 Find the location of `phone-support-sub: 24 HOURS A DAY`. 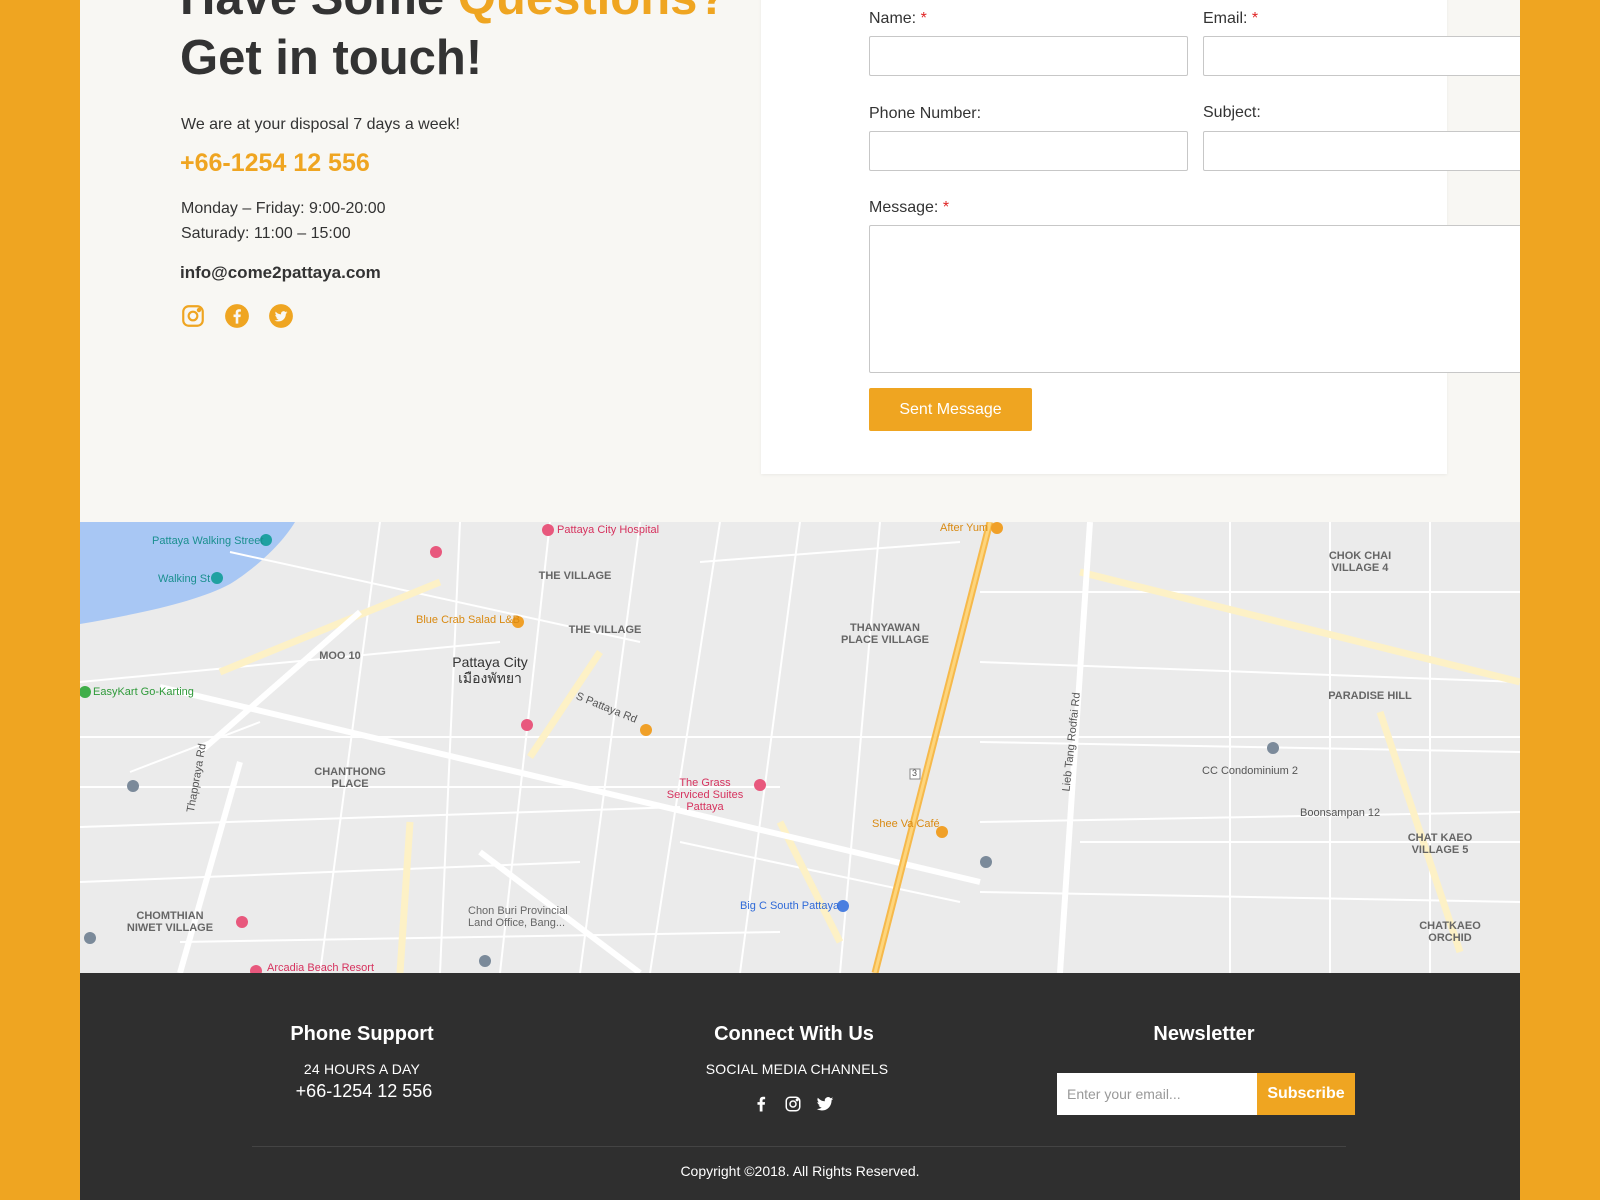

phone-support-sub: 24 HOURS A DAY is located at coordinates (362, 1069).